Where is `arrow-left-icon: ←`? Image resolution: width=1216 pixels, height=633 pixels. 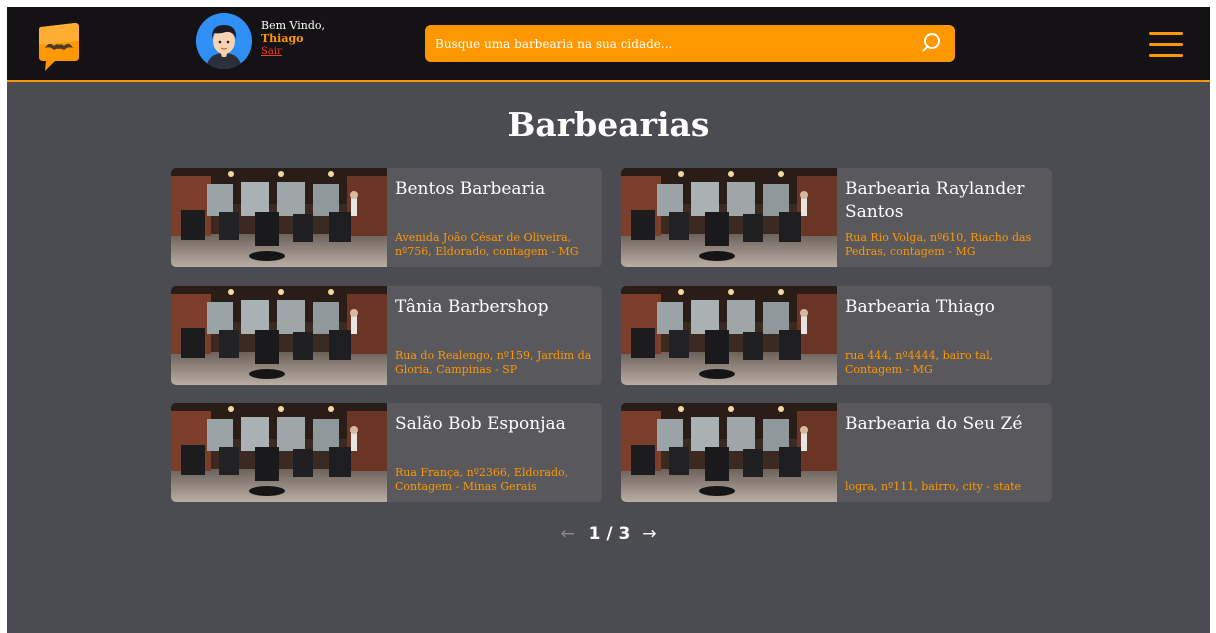 arrow-left-icon: ← is located at coordinates (567, 534).